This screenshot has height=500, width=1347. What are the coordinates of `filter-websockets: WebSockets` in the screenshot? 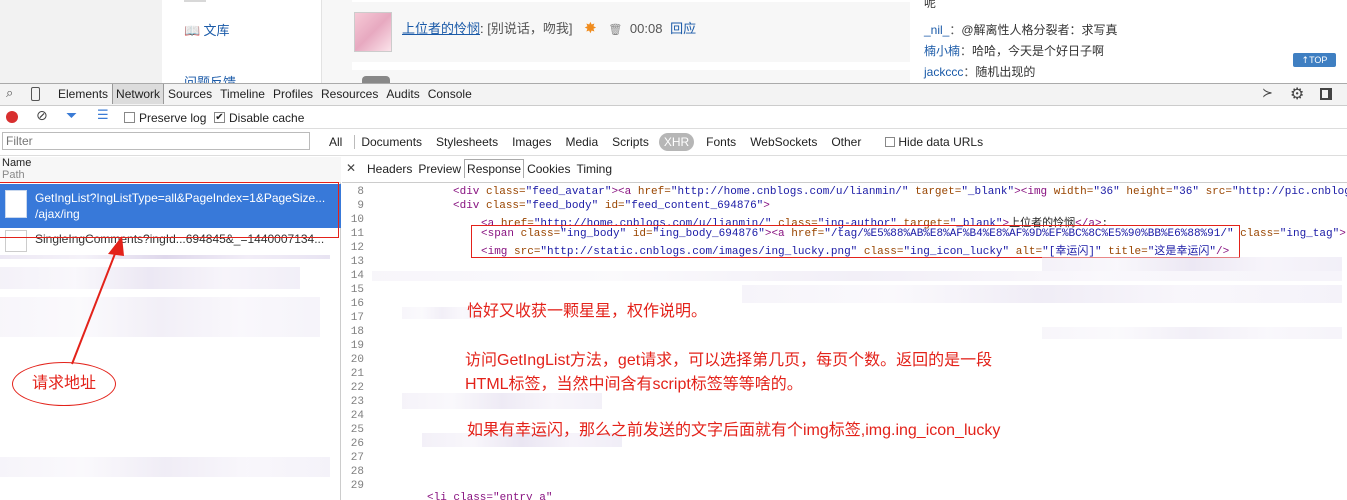 It's located at (783, 142).